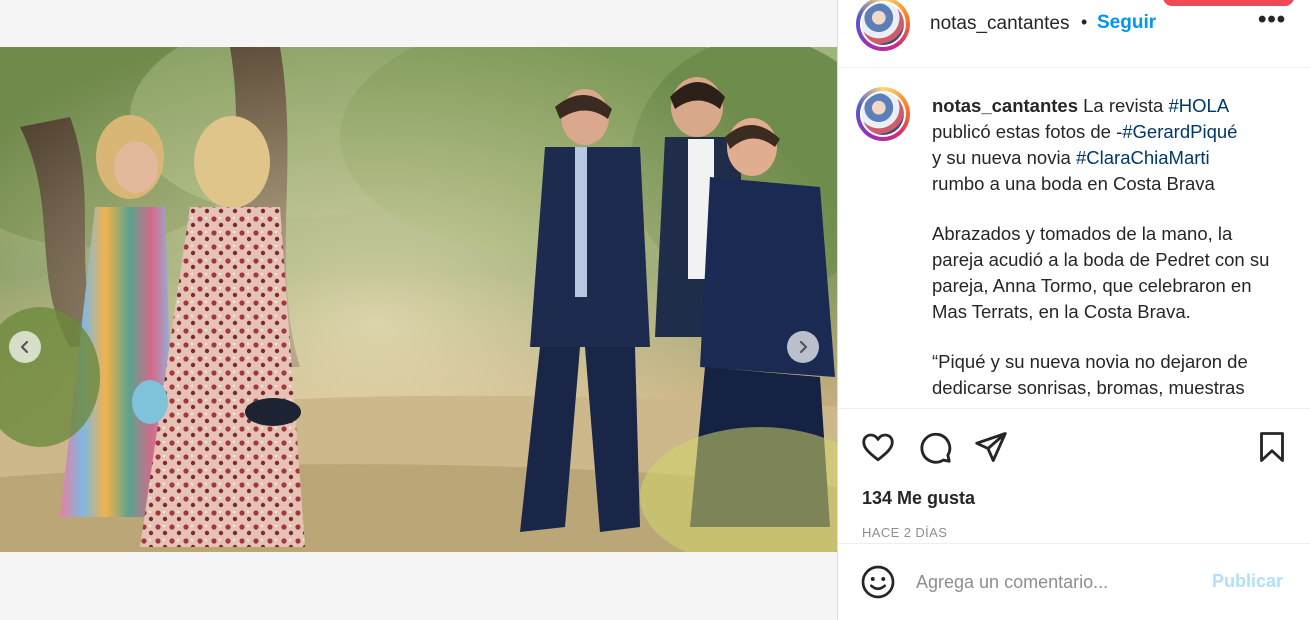  What do you see at coordinates (1126, 23) in the screenshot?
I see `follow-button: Seguir` at bounding box center [1126, 23].